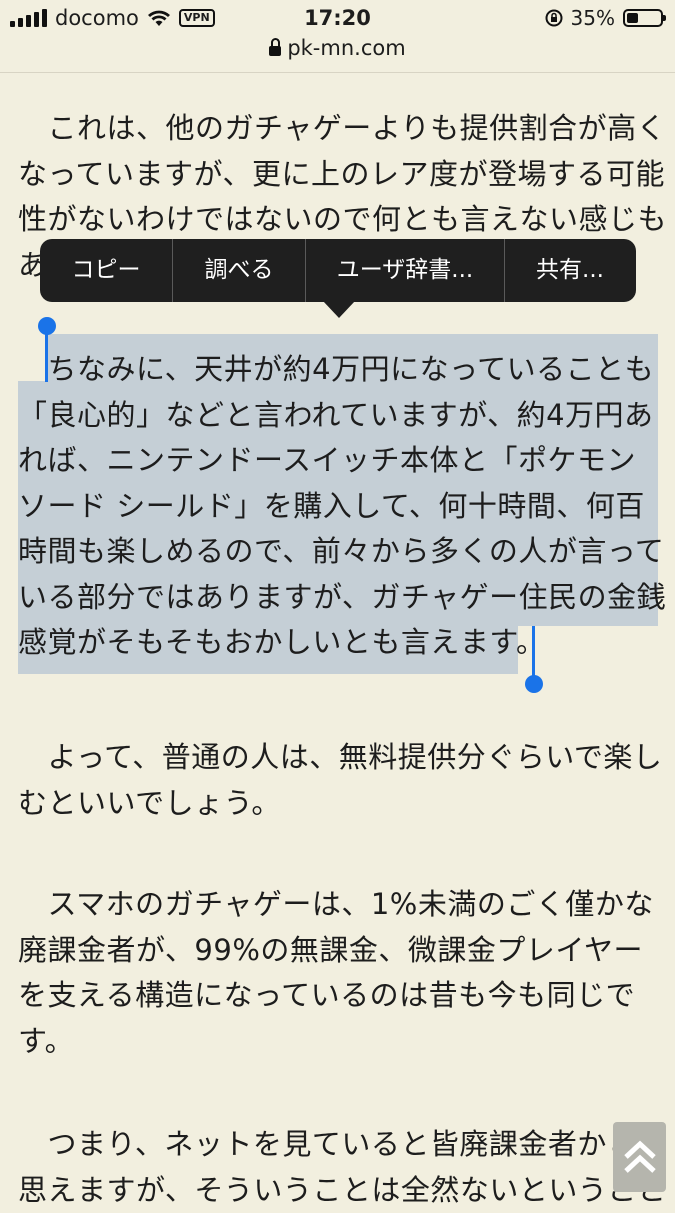  What do you see at coordinates (338, 1190) in the screenshot?
I see `text-line: 思えますが、そういうことは全然ないということ` at bounding box center [338, 1190].